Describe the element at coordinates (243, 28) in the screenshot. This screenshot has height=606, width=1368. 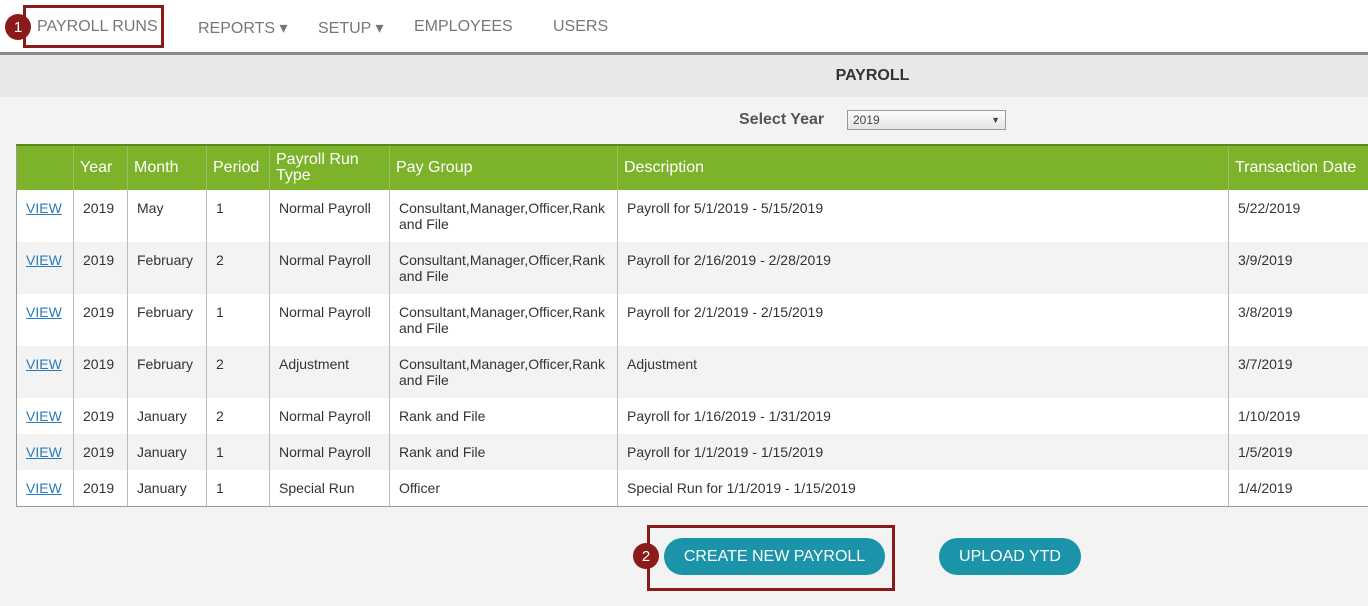
I see `nav-reports: REPORTS ▾` at that location.